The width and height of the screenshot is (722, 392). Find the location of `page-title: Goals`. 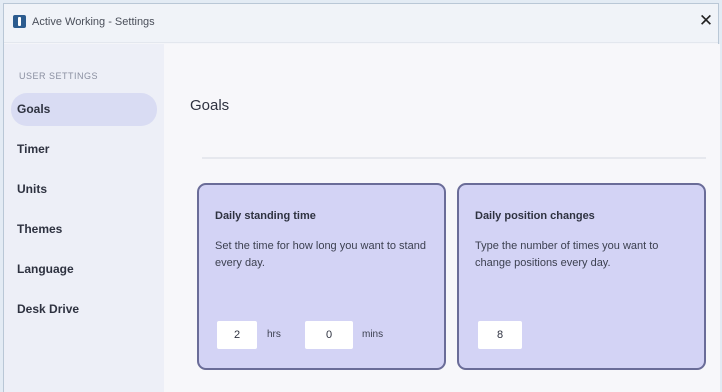

page-title: Goals is located at coordinates (210, 105).